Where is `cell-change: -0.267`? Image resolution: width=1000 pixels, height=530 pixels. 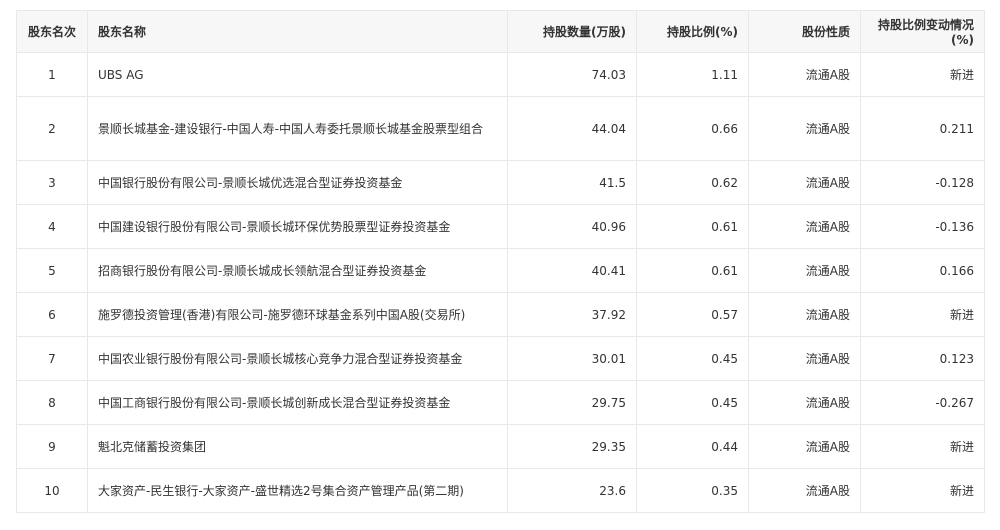 cell-change: -0.267 is located at coordinates (922, 402).